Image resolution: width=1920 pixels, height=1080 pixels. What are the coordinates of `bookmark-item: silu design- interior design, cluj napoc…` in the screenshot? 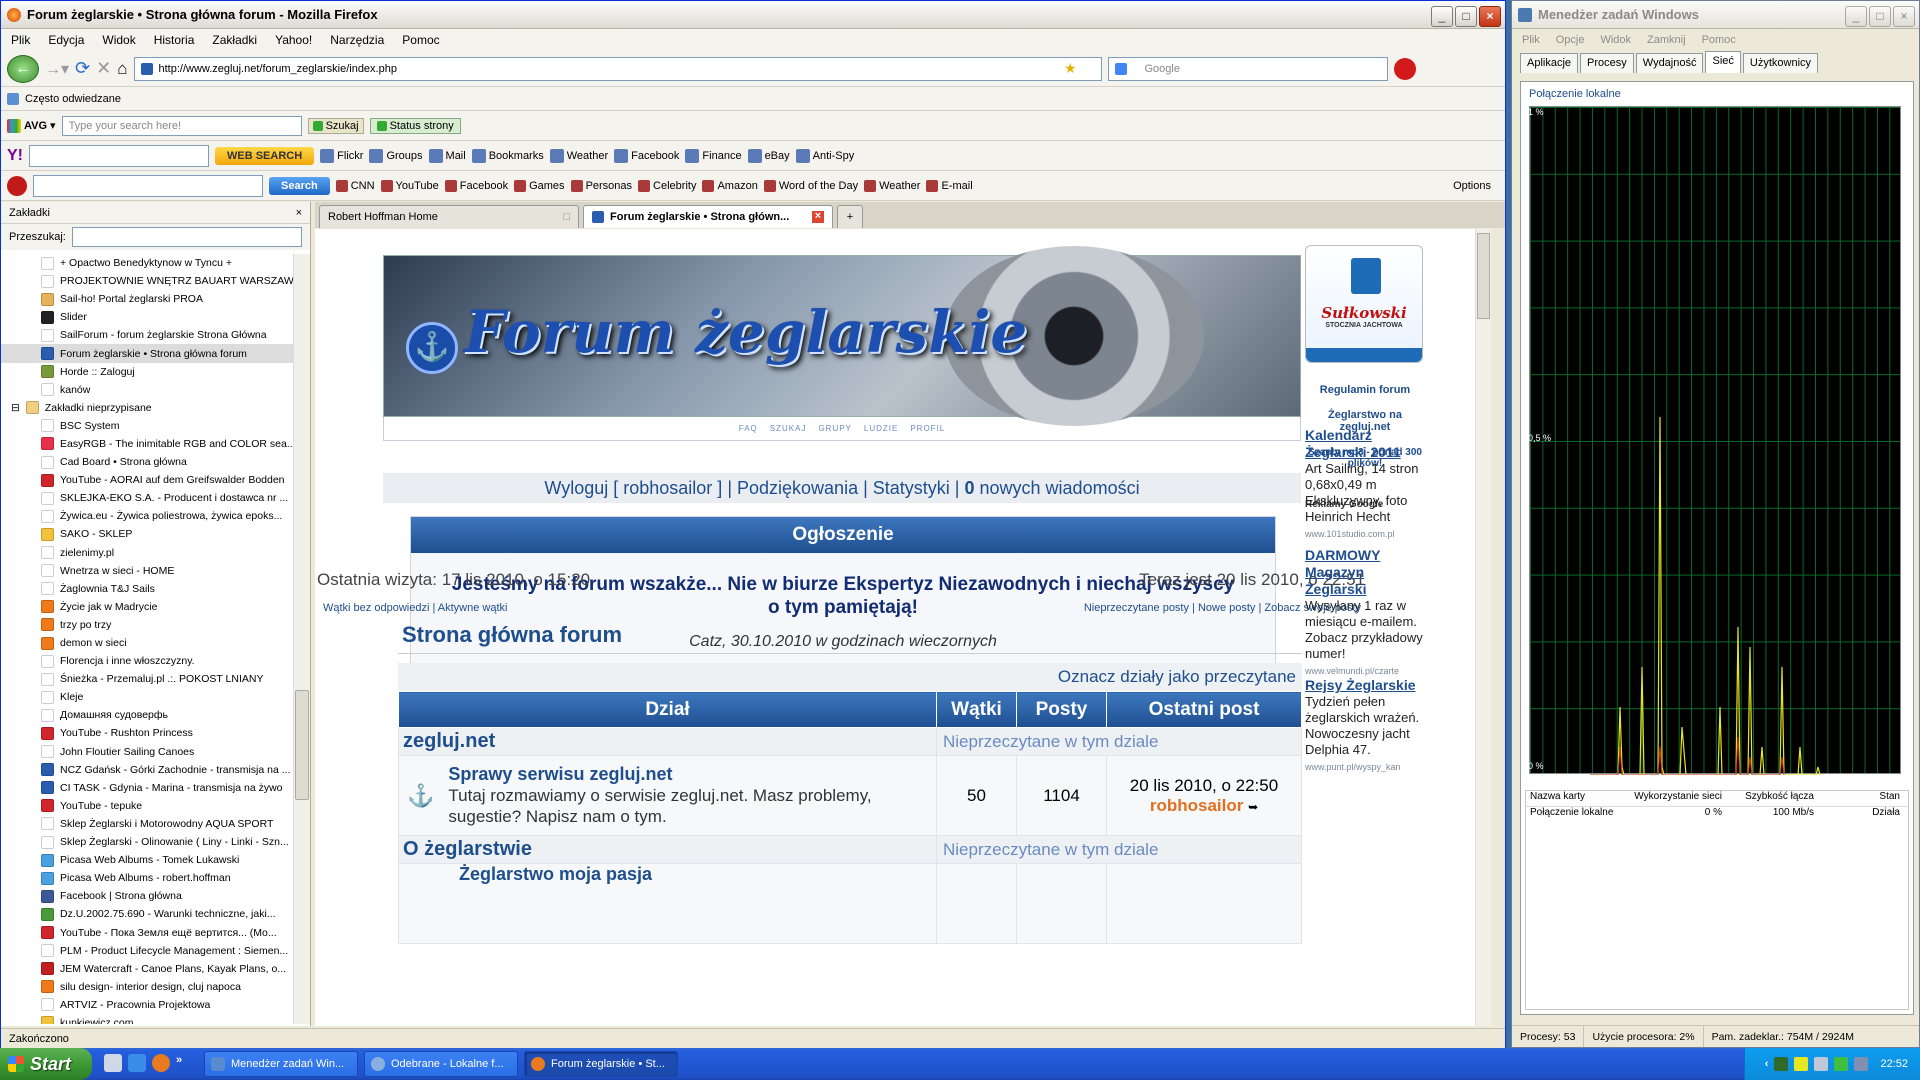 It's located at (147, 987).